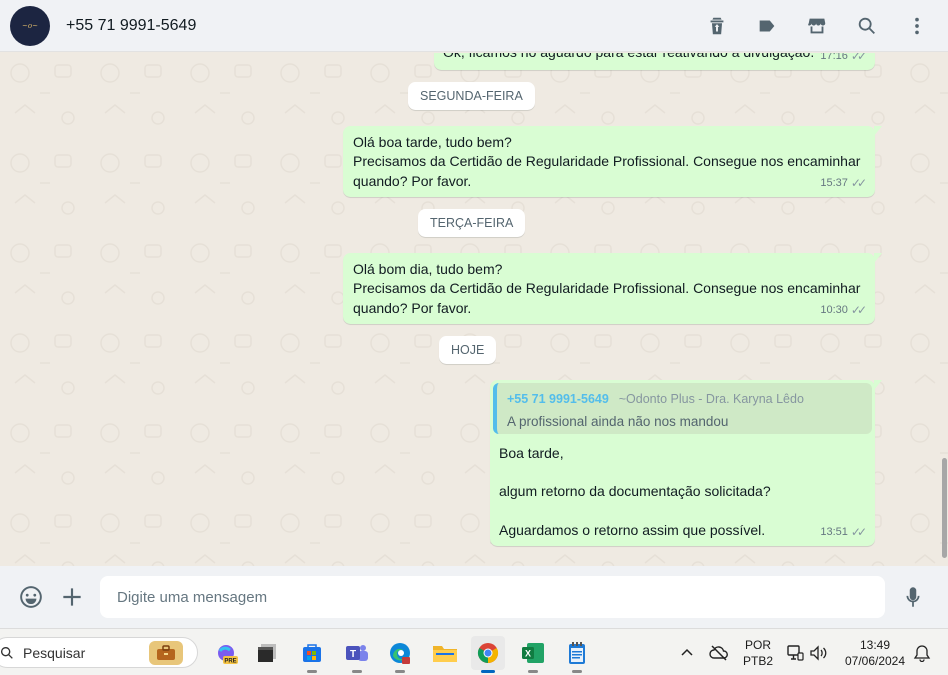 The height and width of the screenshot is (675, 948). Describe the element at coordinates (468, 350) in the screenshot. I see `date-divider: HOJE` at that location.